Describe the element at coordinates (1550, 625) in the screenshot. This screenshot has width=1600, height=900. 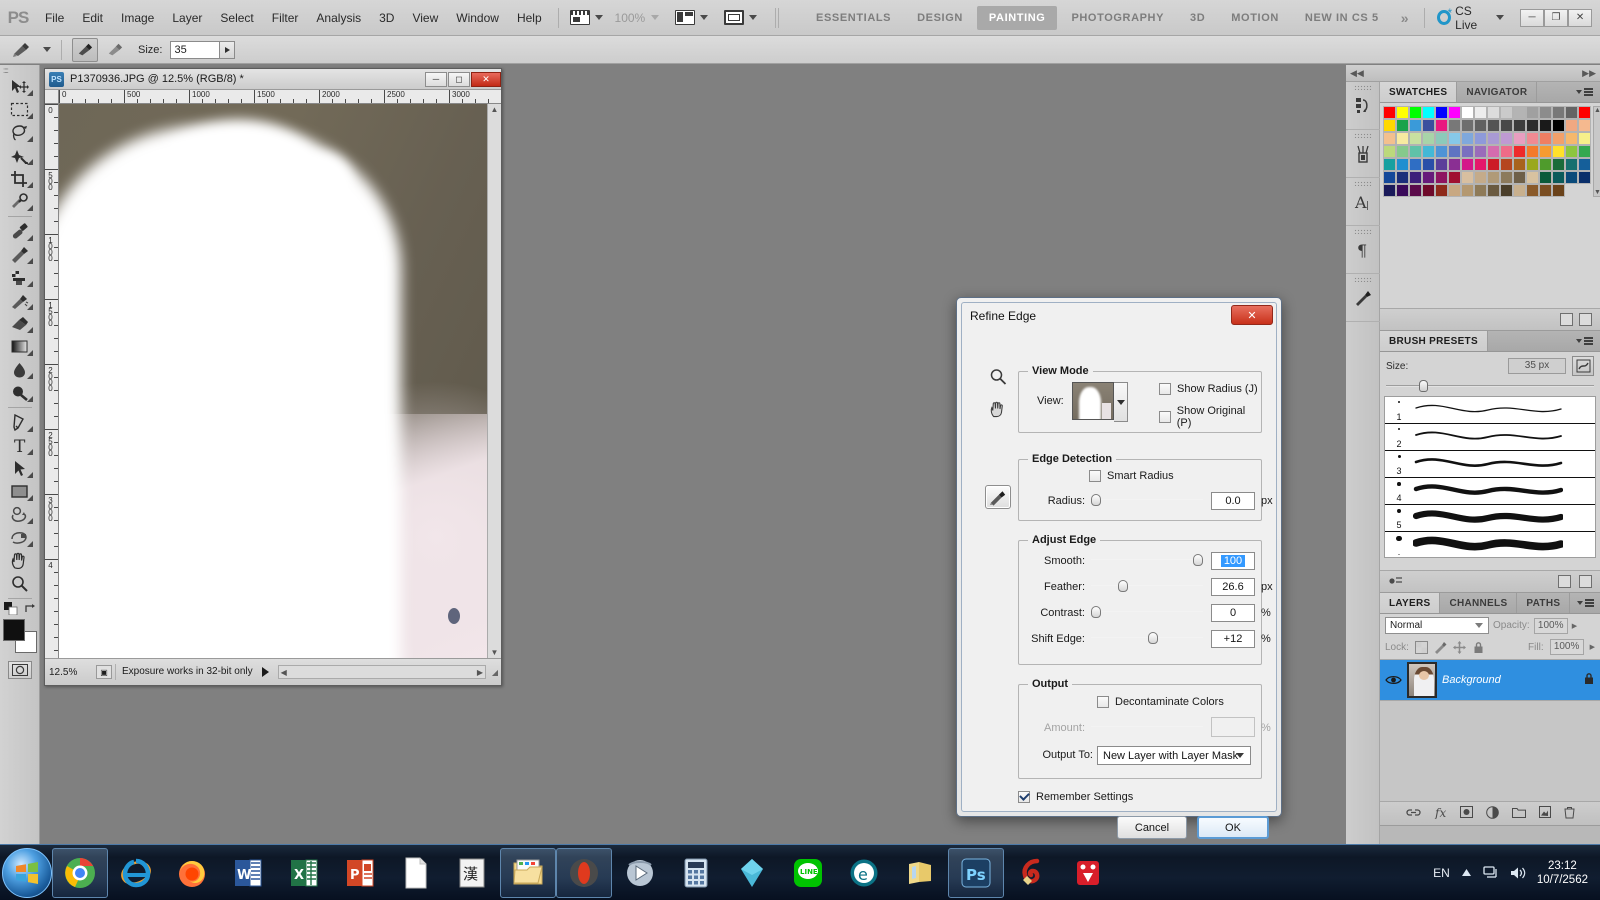
I see `opacity-value: 100%` at that location.